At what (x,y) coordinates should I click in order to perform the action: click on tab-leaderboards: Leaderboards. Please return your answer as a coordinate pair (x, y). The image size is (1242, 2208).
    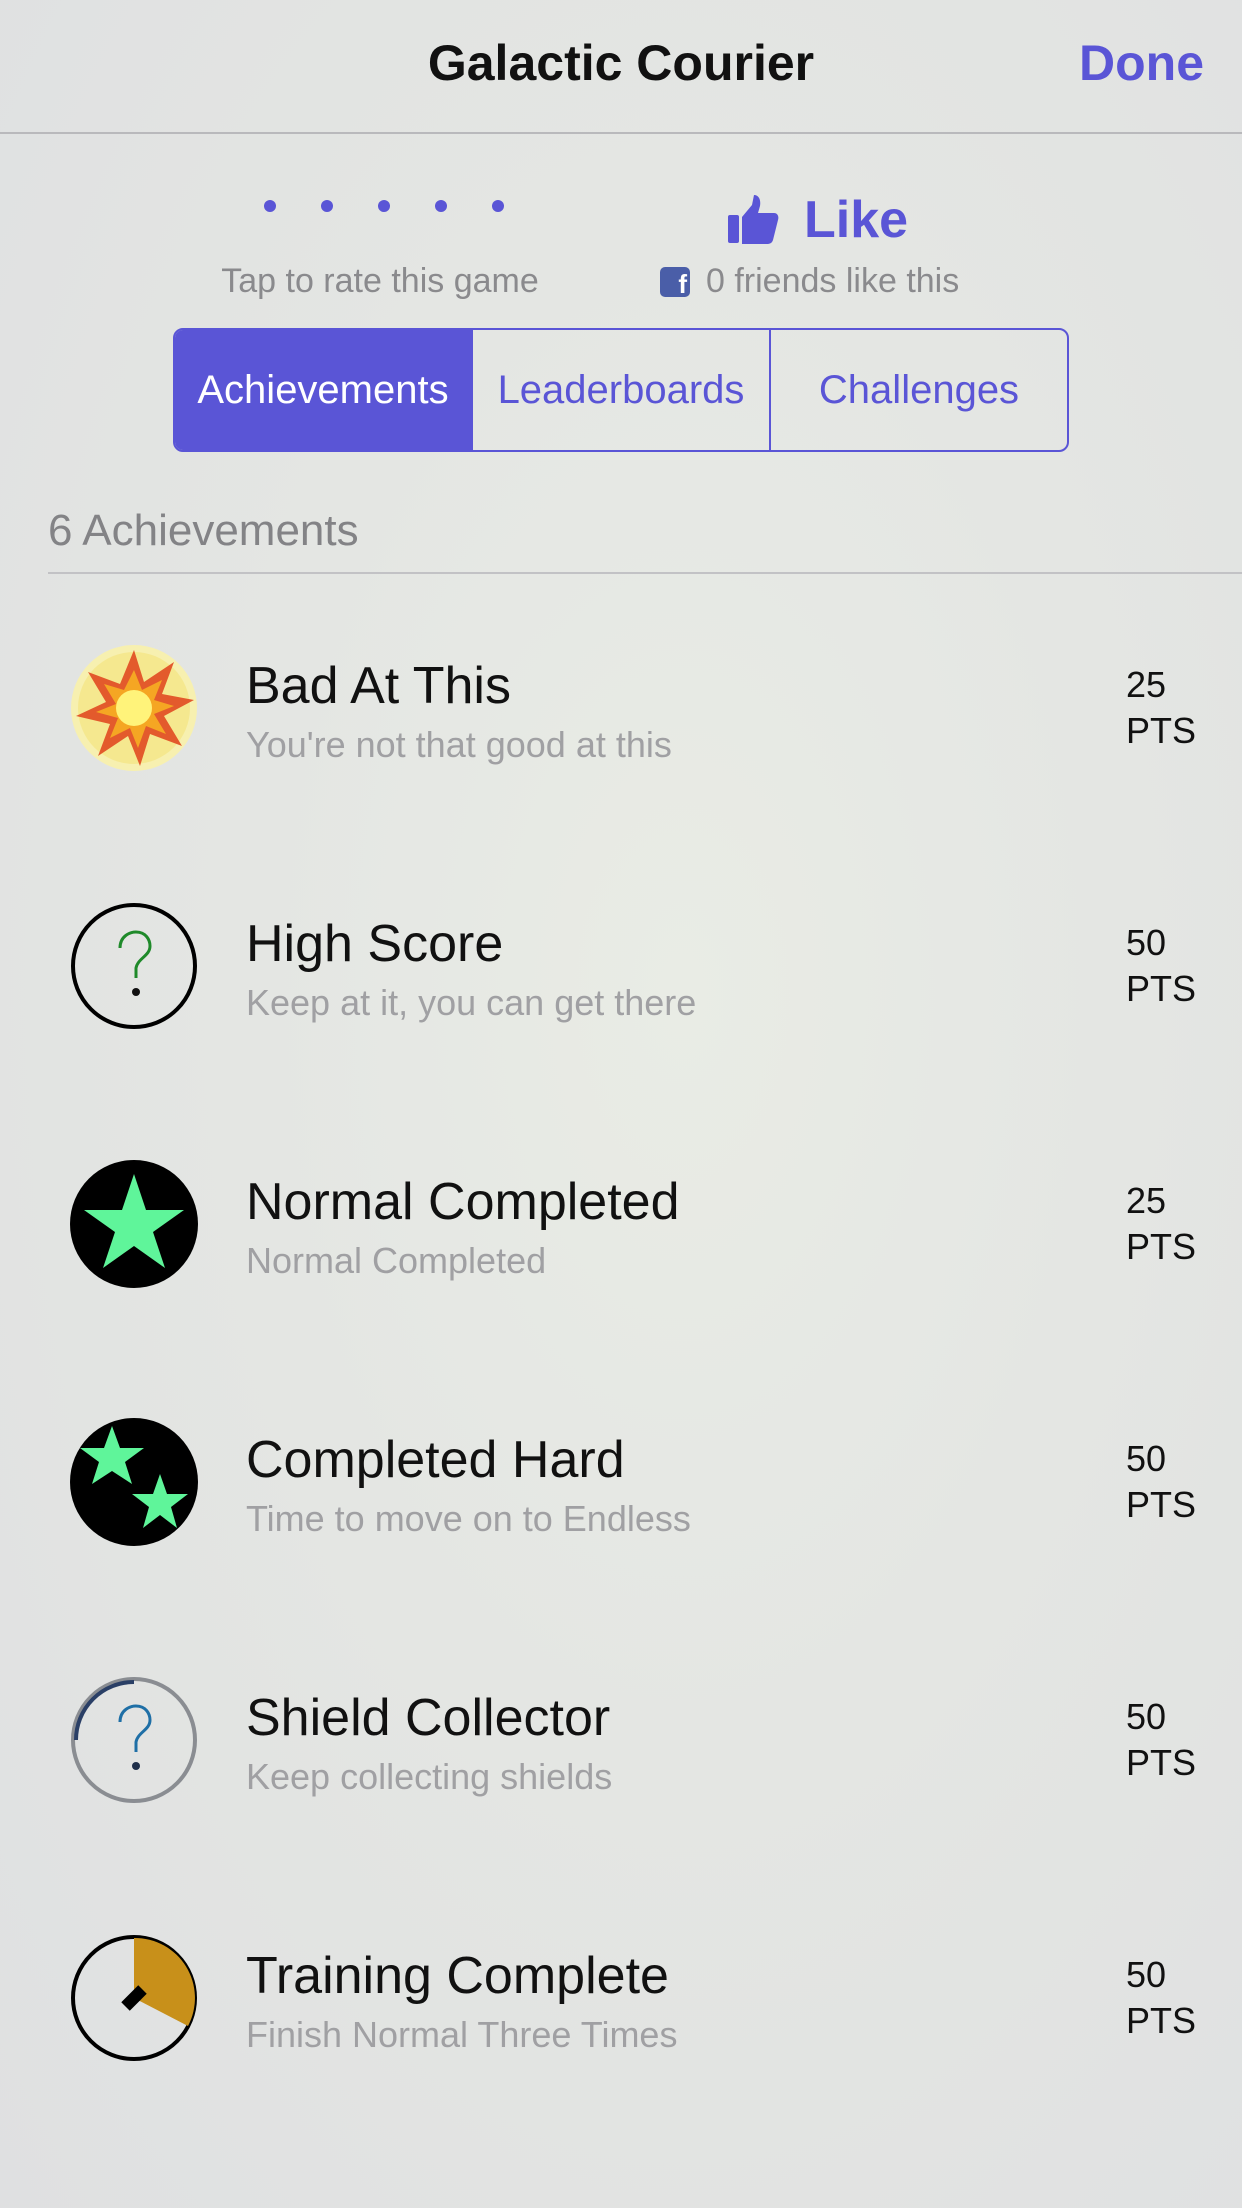
    Looking at the image, I should click on (620, 390).